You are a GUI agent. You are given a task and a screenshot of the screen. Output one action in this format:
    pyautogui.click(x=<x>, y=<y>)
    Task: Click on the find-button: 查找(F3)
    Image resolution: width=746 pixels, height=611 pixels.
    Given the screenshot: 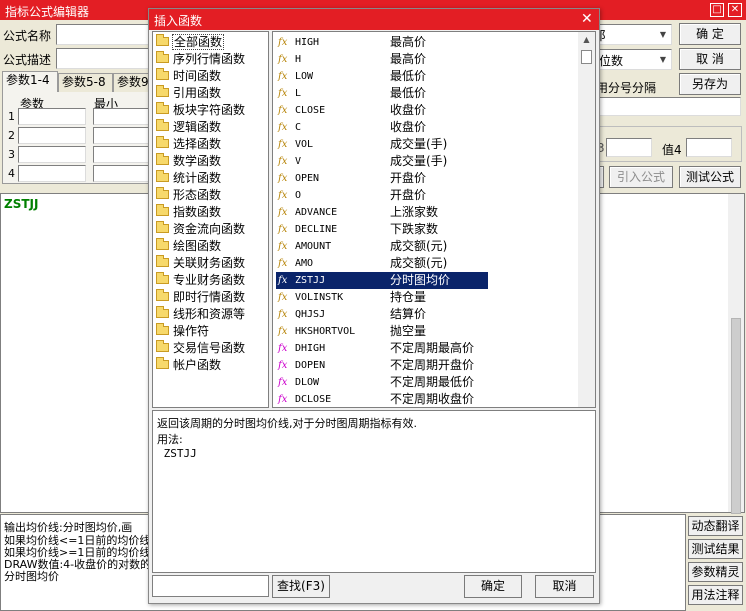 What is the action you would take?
    pyautogui.click(x=301, y=586)
    